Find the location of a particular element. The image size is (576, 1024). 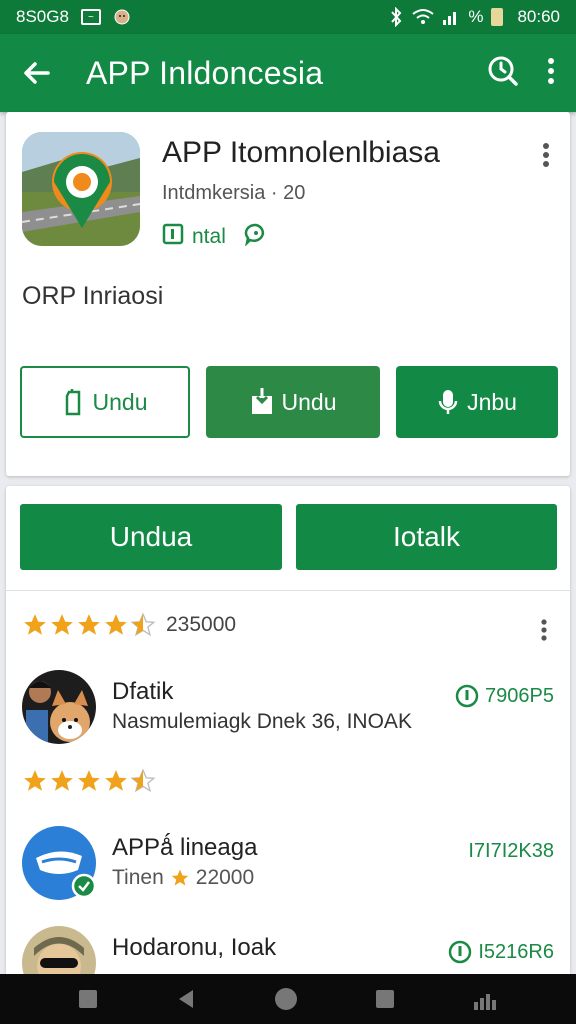

rating-count: 235000 is located at coordinates (201, 624).